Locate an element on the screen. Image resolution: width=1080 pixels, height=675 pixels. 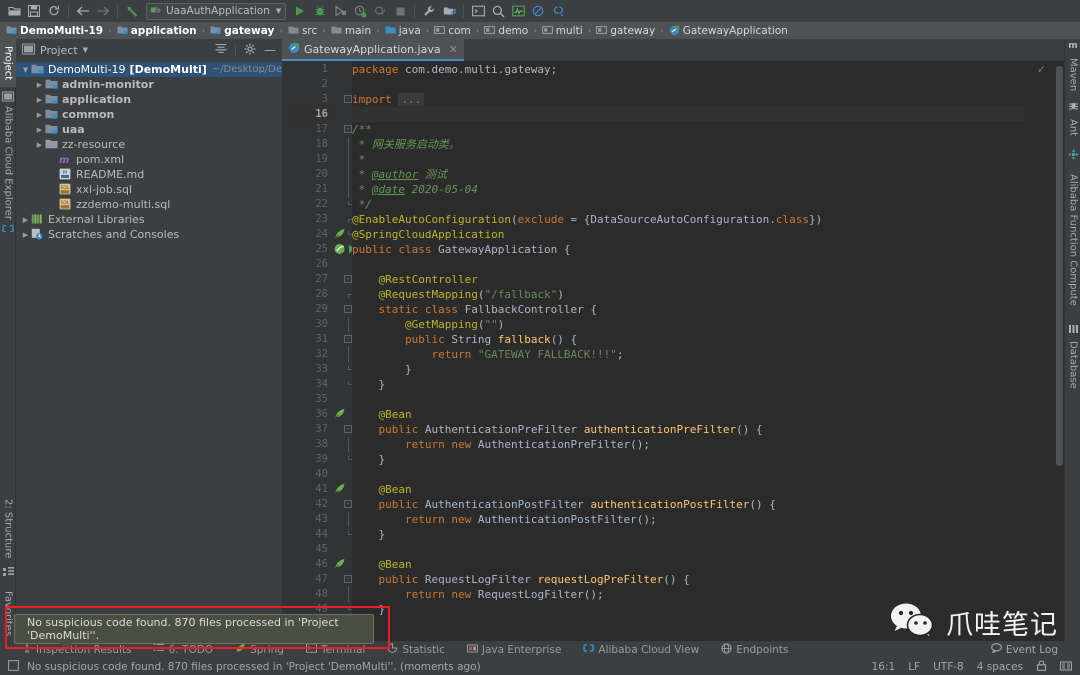
tree-node-zzdemo-multi-sql: SQL zzdemo-multi.sql is located at coordinates (149, 204).